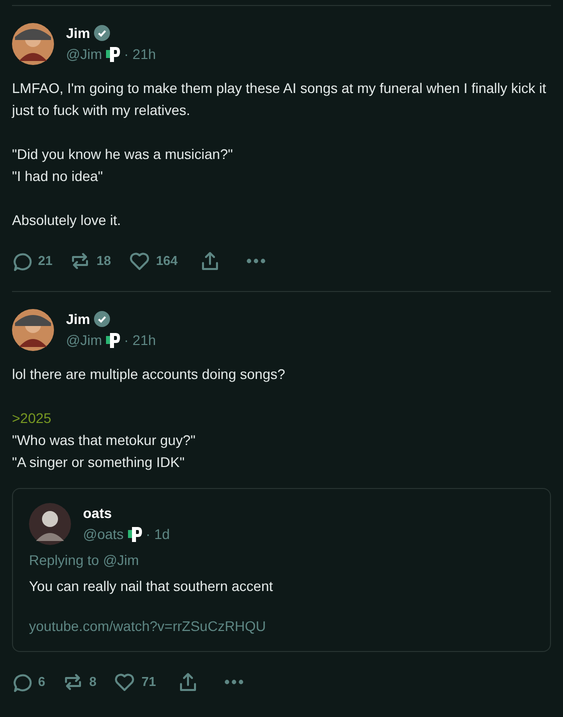  Describe the element at coordinates (84, 560) in the screenshot. I see `replying-to-text: Replying to @Jim` at that location.